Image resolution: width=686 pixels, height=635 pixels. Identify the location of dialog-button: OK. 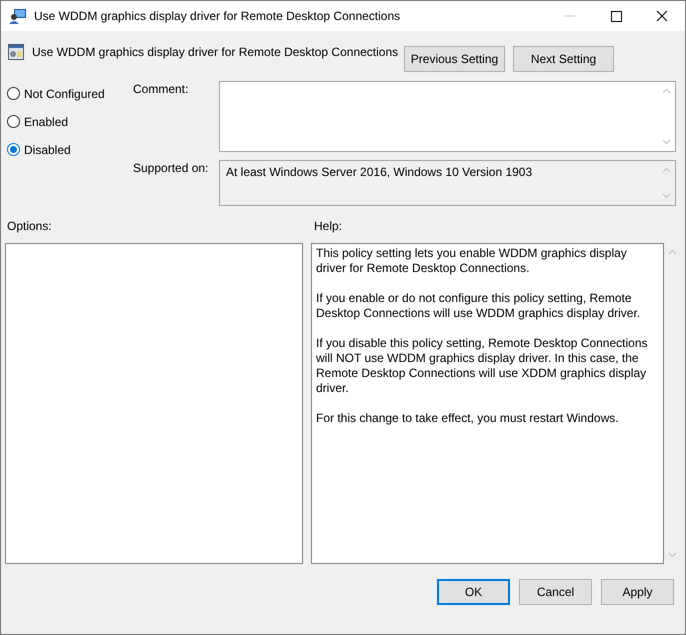
(473, 592).